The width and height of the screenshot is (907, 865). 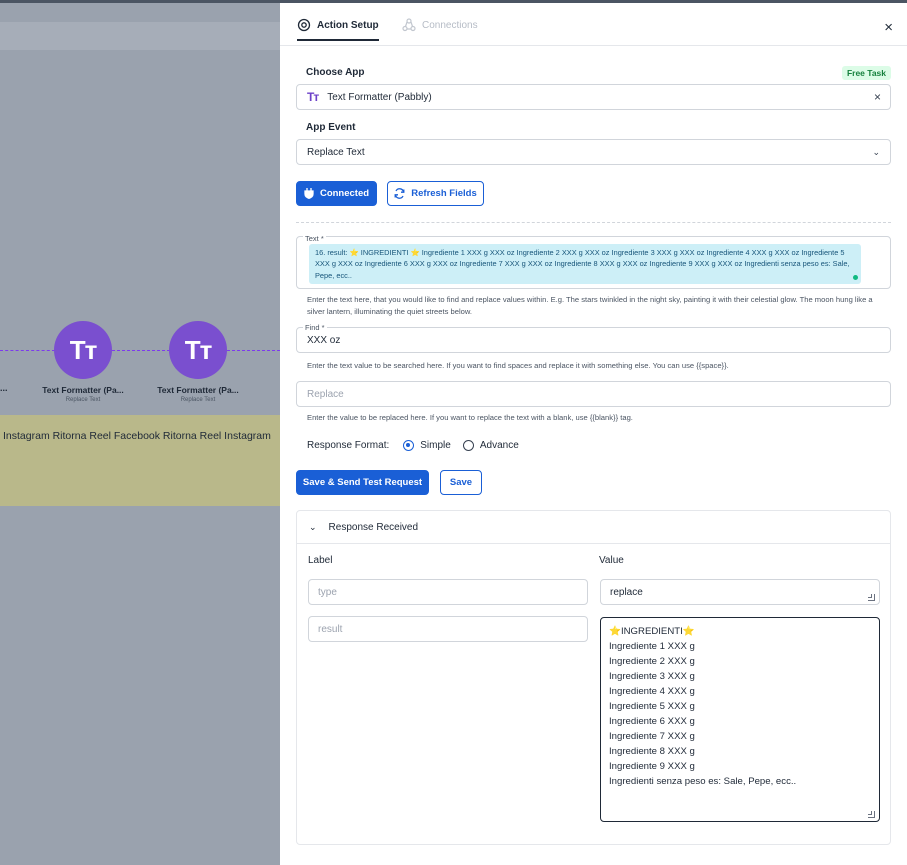 What do you see at coordinates (314, 238) in the screenshot?
I see `text-field-label: Text *` at bounding box center [314, 238].